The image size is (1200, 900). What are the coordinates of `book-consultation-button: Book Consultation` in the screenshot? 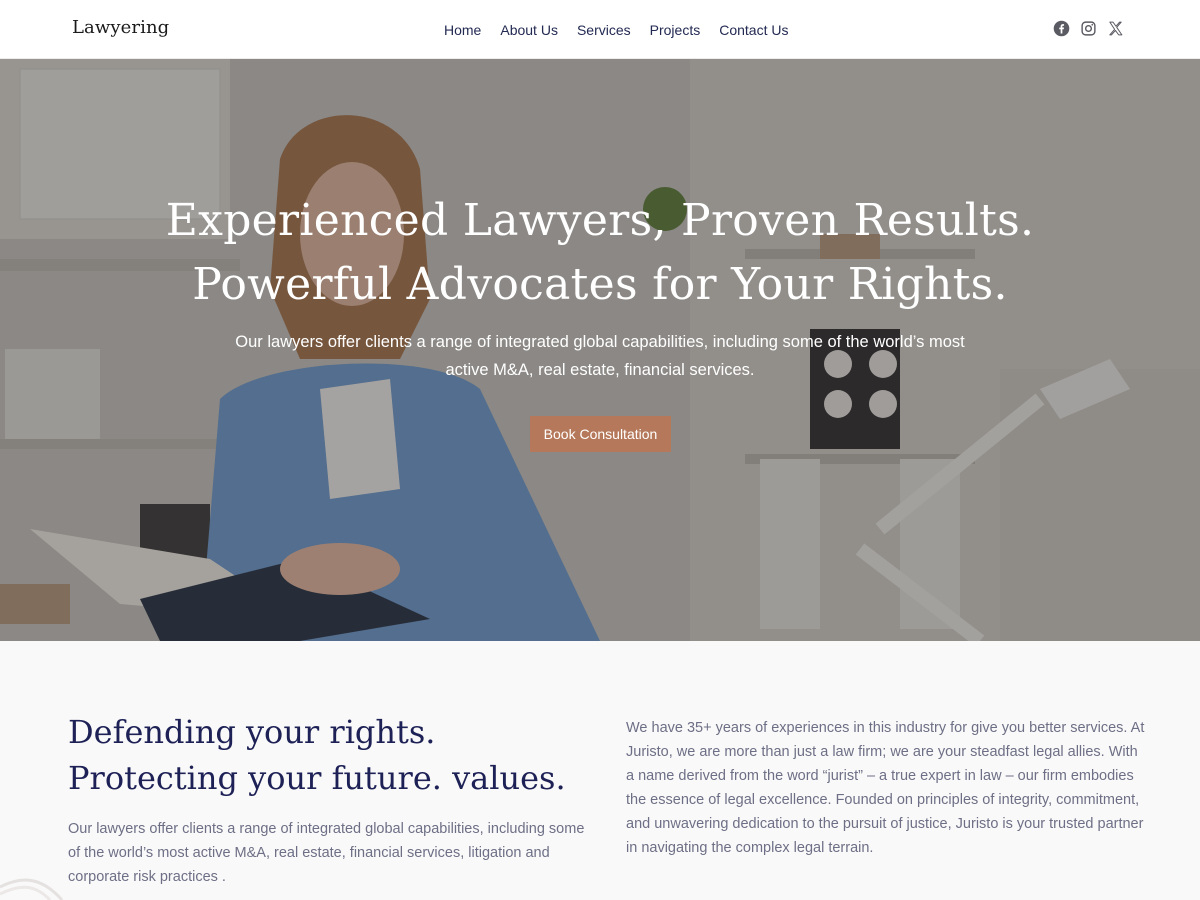 It's located at (600, 434).